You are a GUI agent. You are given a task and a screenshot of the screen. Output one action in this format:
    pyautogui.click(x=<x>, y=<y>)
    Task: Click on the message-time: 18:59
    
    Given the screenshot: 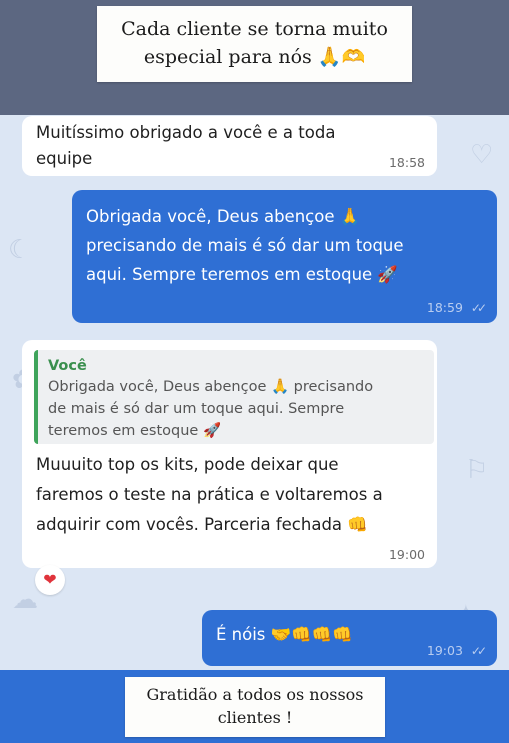 What is the action you would take?
    pyautogui.click(x=444, y=307)
    